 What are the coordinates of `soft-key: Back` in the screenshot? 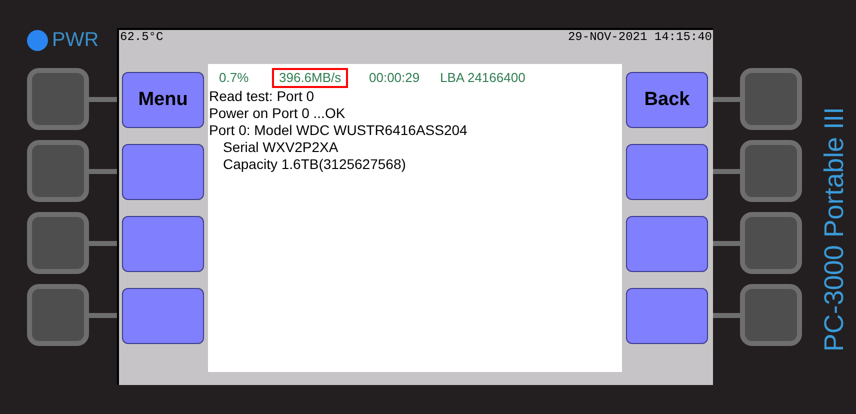 It's located at (667, 100).